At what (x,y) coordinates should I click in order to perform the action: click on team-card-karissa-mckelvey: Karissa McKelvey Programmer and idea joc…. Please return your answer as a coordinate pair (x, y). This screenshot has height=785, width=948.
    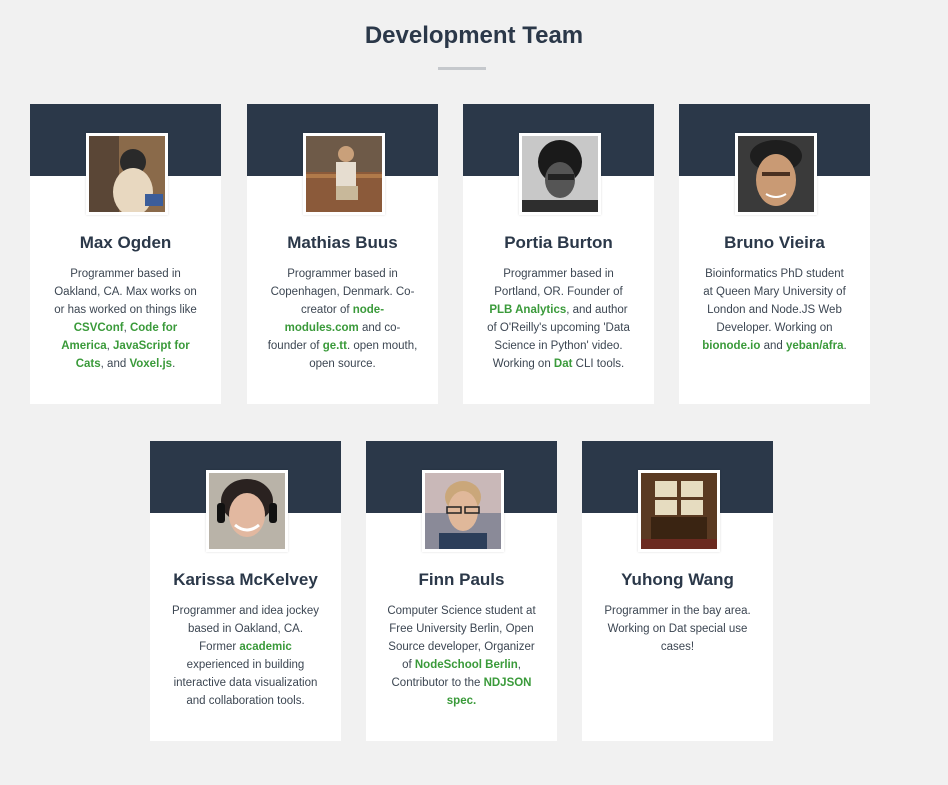
    Looking at the image, I should click on (245, 591).